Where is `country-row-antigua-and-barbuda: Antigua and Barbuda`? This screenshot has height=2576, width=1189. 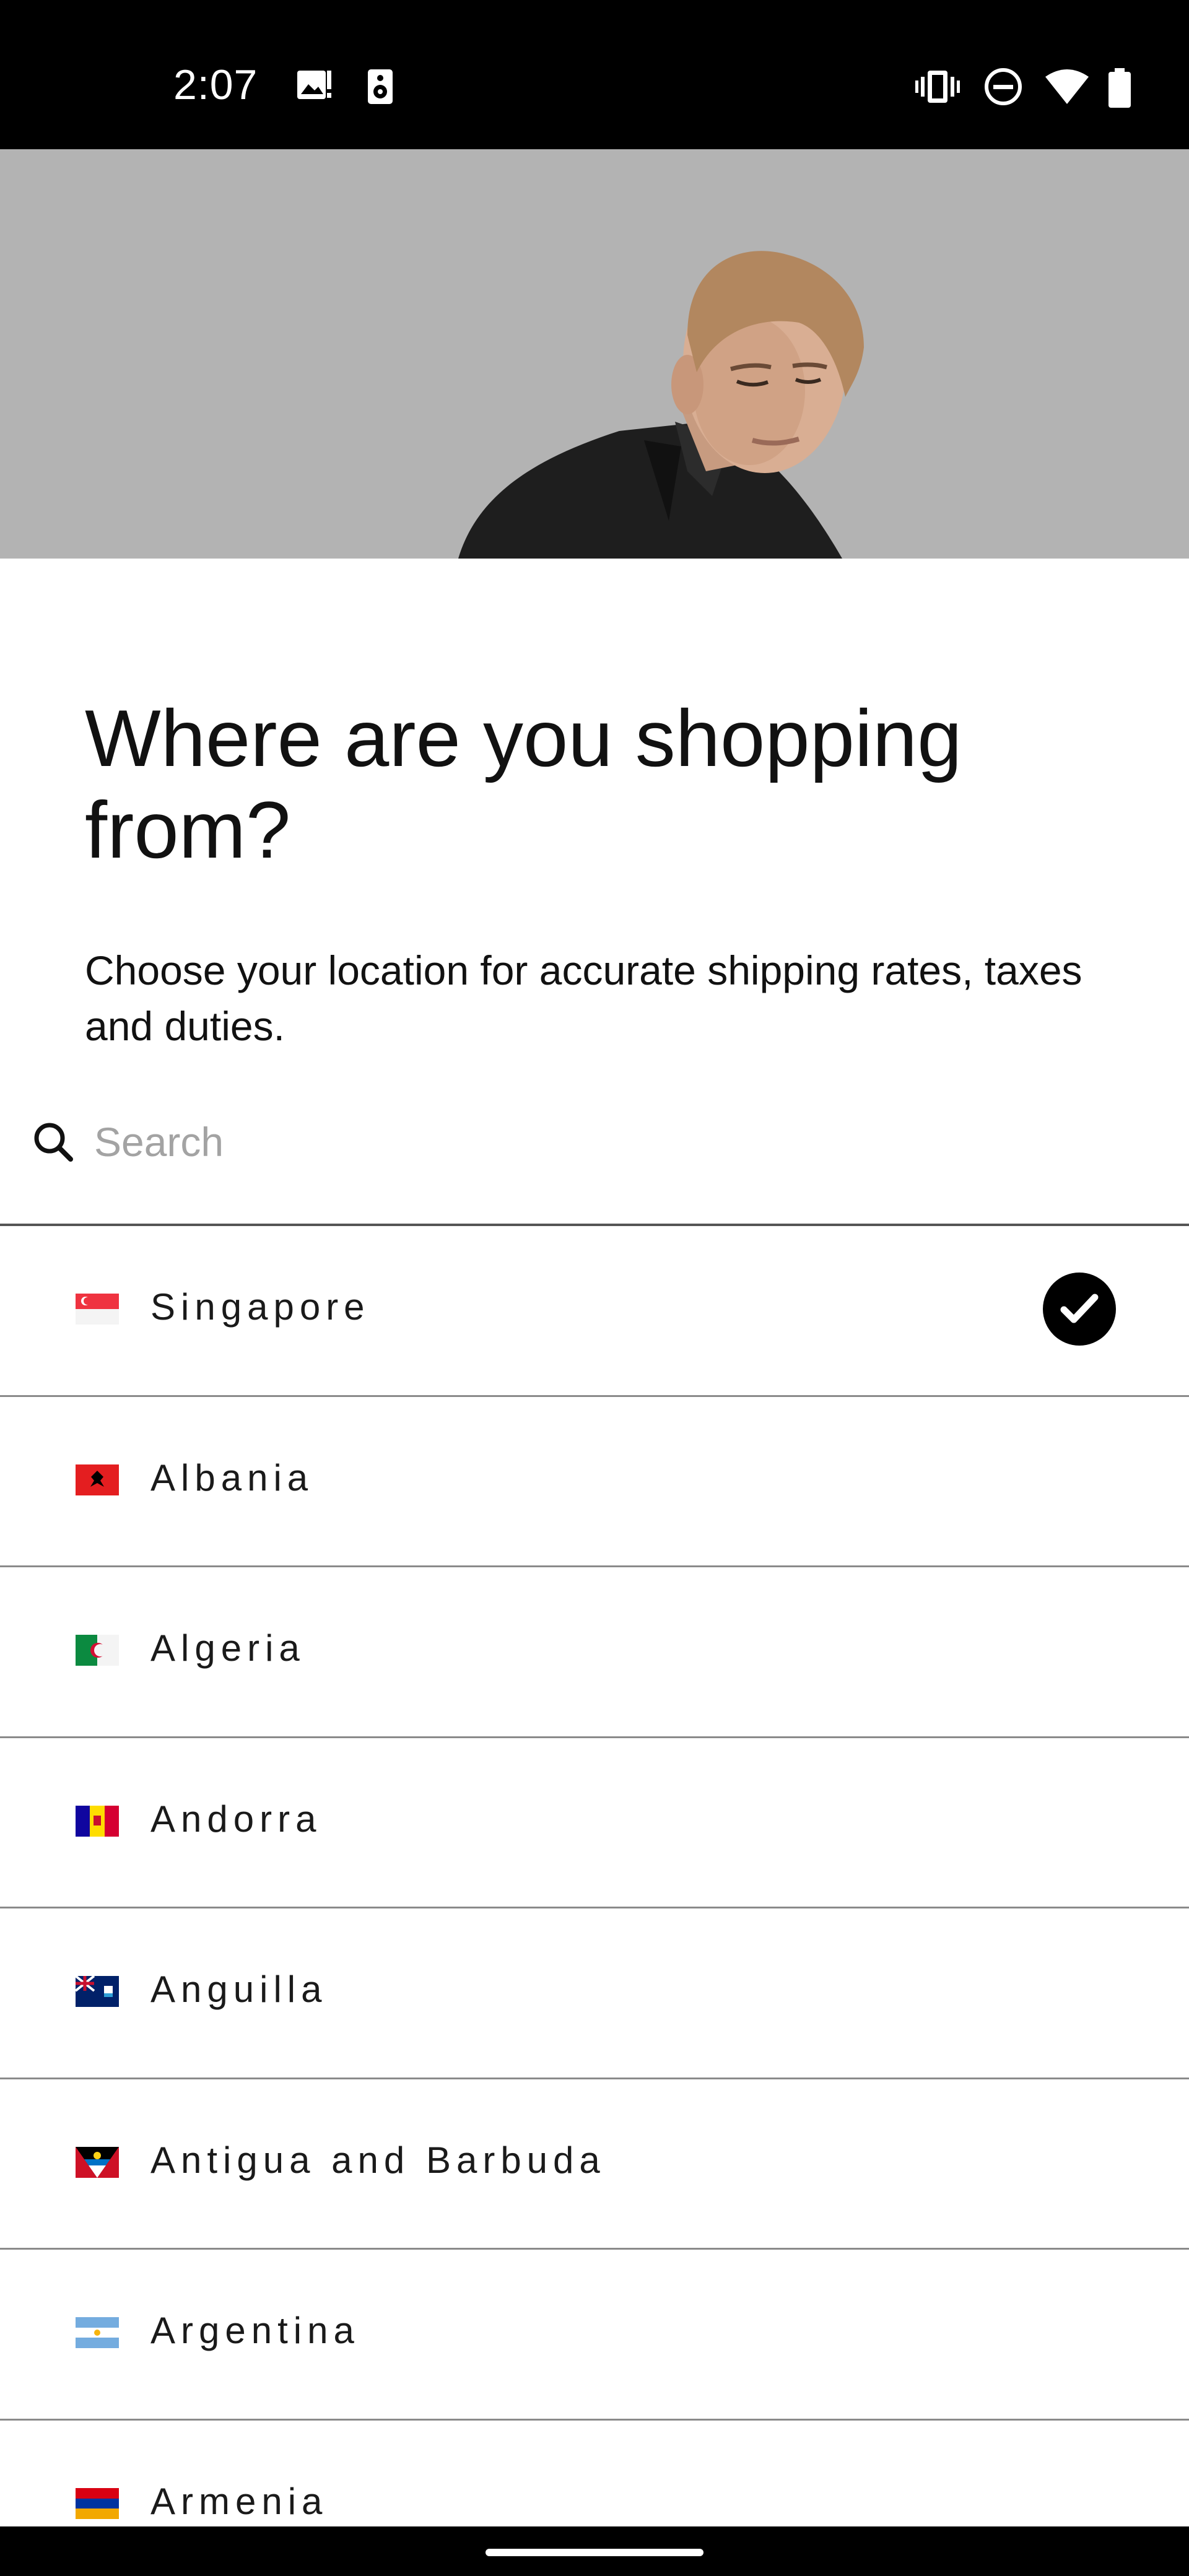 country-row-antigua-and-barbuda: Antigua and Barbuda is located at coordinates (594, 2164).